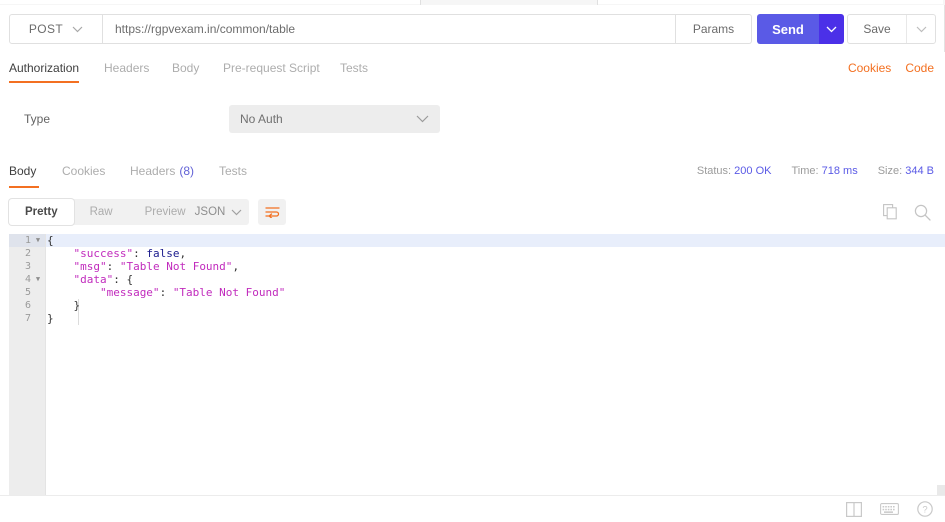  Describe the element at coordinates (472, 305) in the screenshot. I see `code-line: 6}` at that location.